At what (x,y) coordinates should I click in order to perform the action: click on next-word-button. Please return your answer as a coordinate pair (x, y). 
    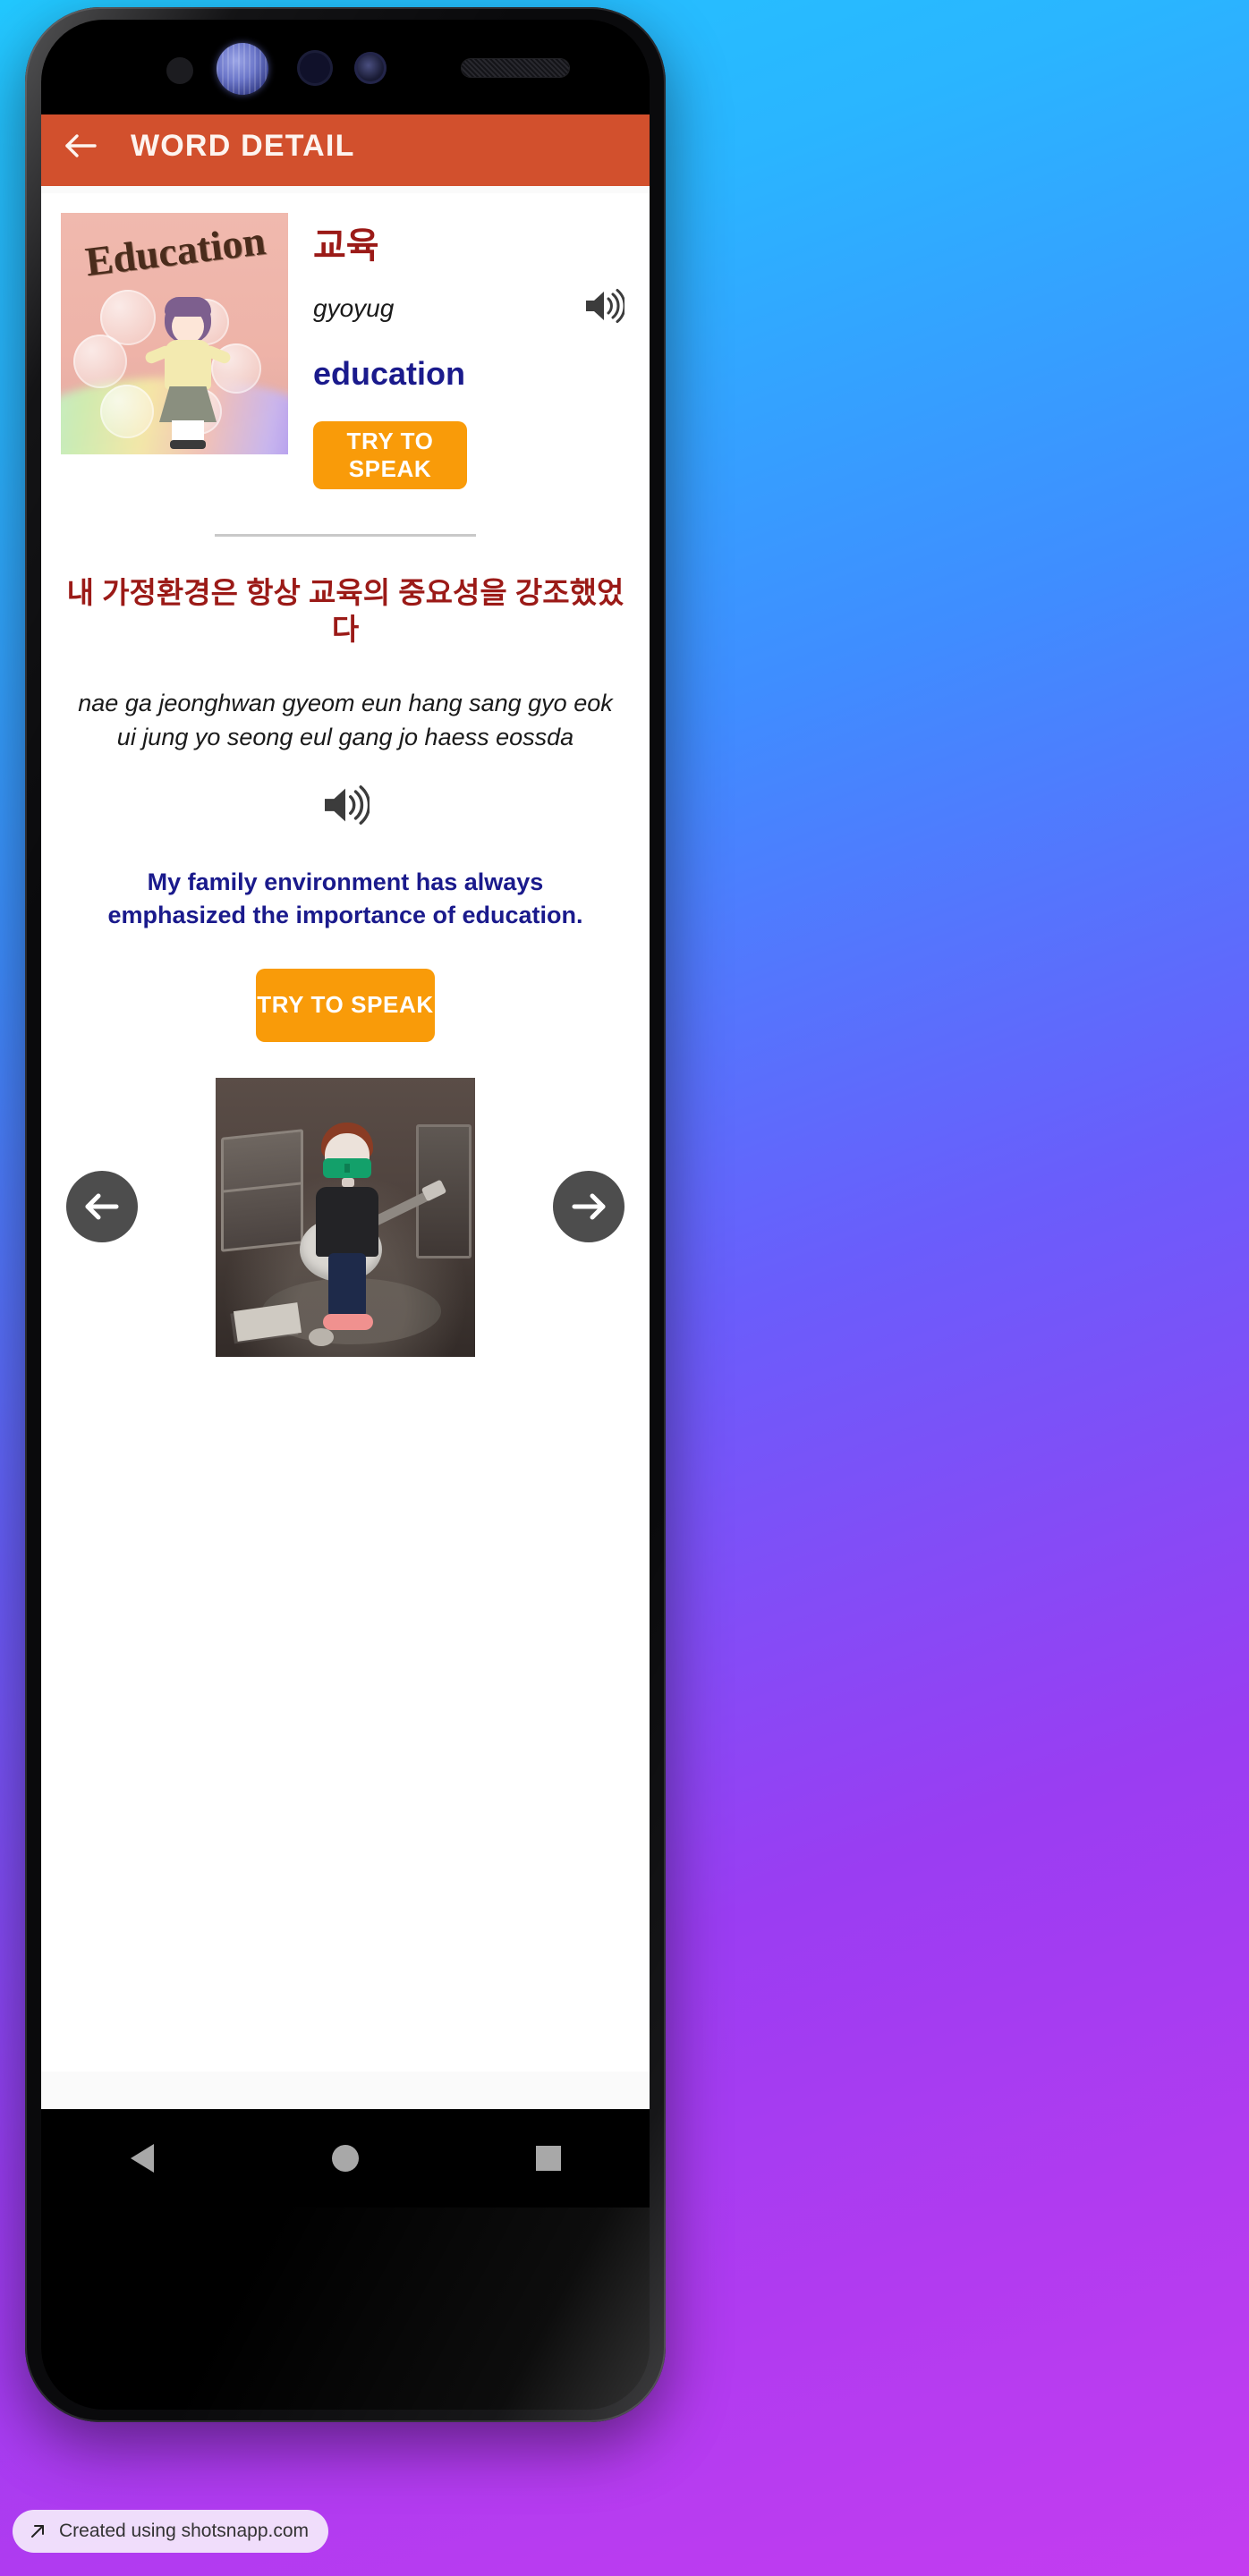
    Looking at the image, I should click on (588, 1206).